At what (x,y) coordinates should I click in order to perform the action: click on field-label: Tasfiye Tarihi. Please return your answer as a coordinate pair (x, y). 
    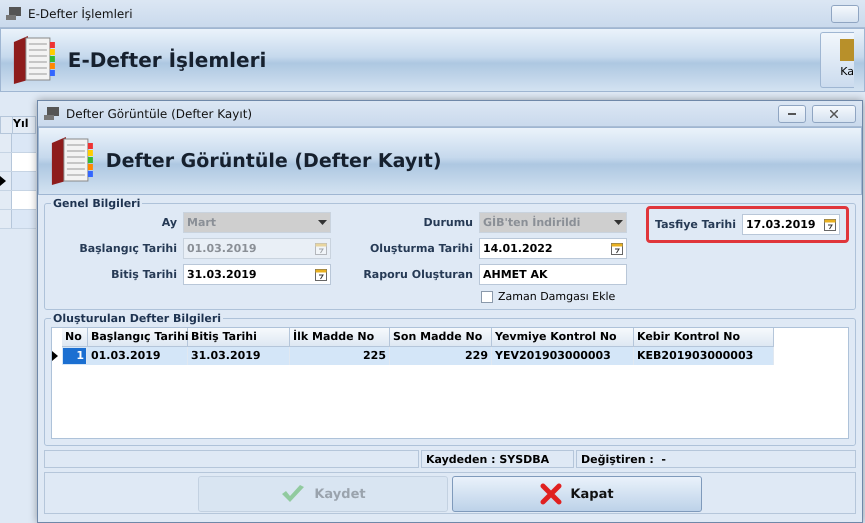
    Looking at the image, I should click on (695, 224).